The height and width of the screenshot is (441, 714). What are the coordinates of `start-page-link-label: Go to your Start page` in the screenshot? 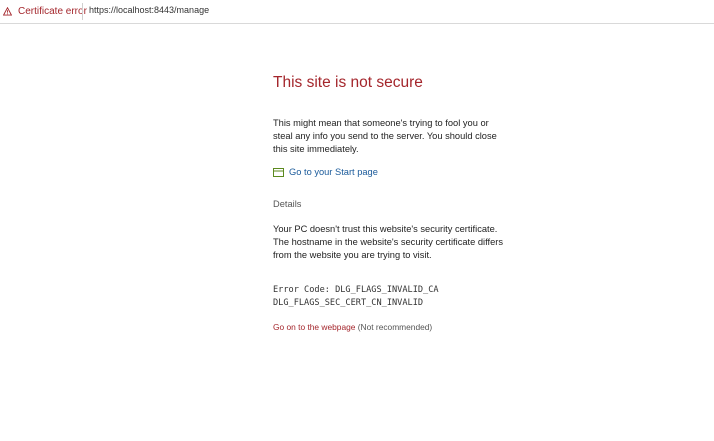 It's located at (333, 172).